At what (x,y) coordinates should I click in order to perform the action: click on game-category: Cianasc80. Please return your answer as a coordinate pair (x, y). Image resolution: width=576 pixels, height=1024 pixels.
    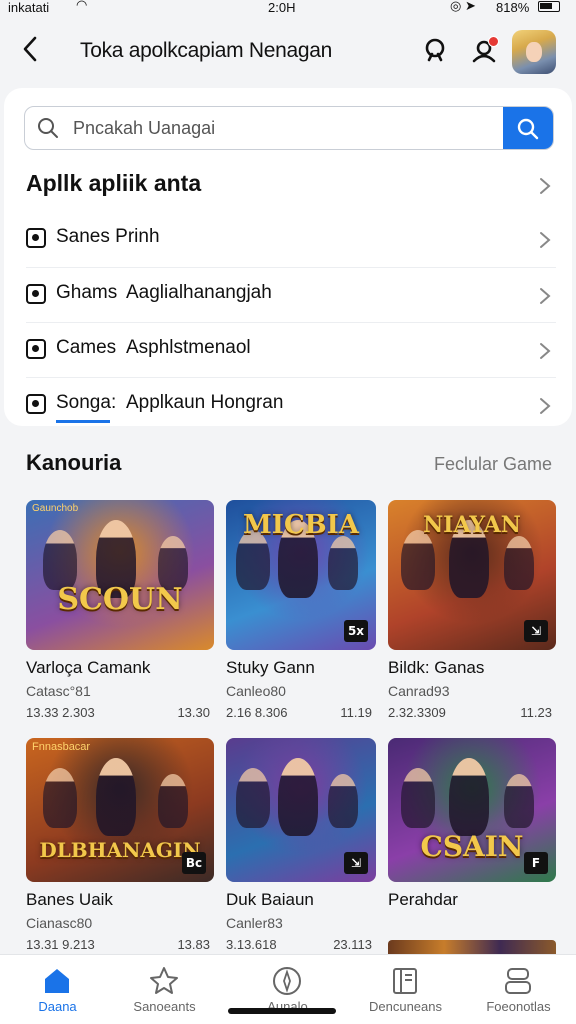
    Looking at the image, I should click on (59, 923).